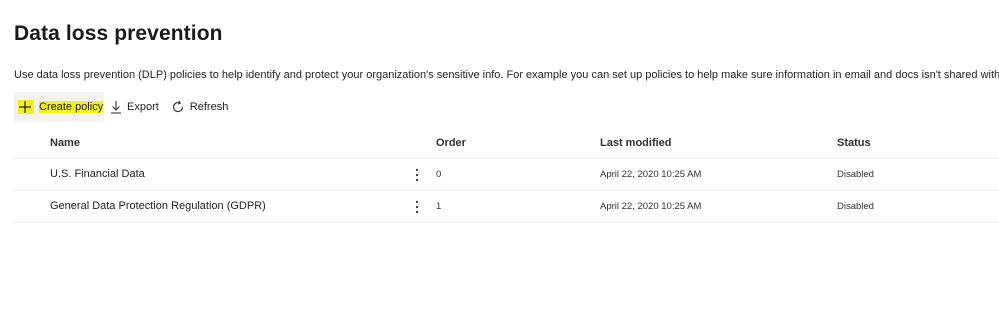  Describe the element at coordinates (439, 206) in the screenshot. I see `policy-order: 1` at that location.